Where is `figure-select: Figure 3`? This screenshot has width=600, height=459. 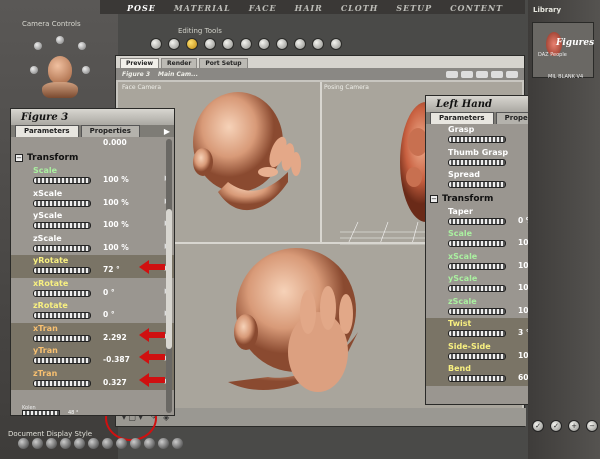
figure-select: Figure 3 is located at coordinates (136, 74).